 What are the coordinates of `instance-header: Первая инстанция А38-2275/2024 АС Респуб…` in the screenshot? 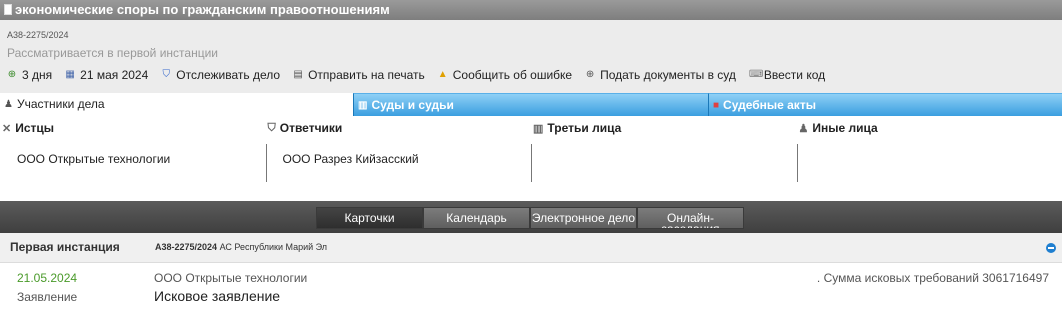 It's located at (531, 248).